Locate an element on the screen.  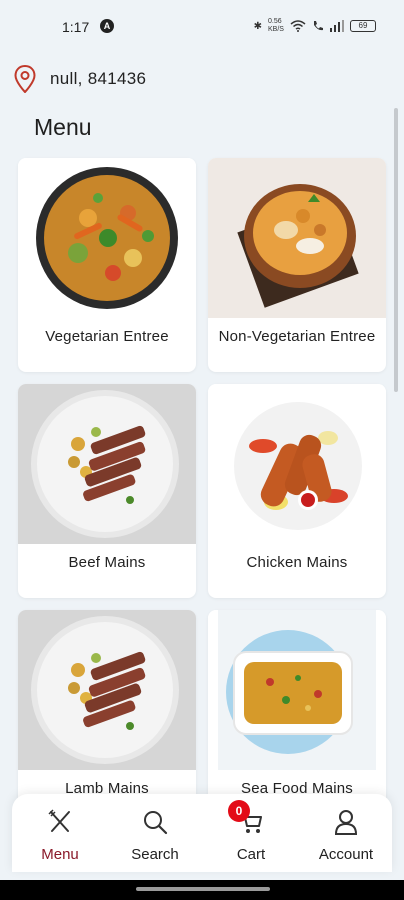
status-indicators: ✱ 0.56 KB/S 69 is located at coordinates (315, 26).